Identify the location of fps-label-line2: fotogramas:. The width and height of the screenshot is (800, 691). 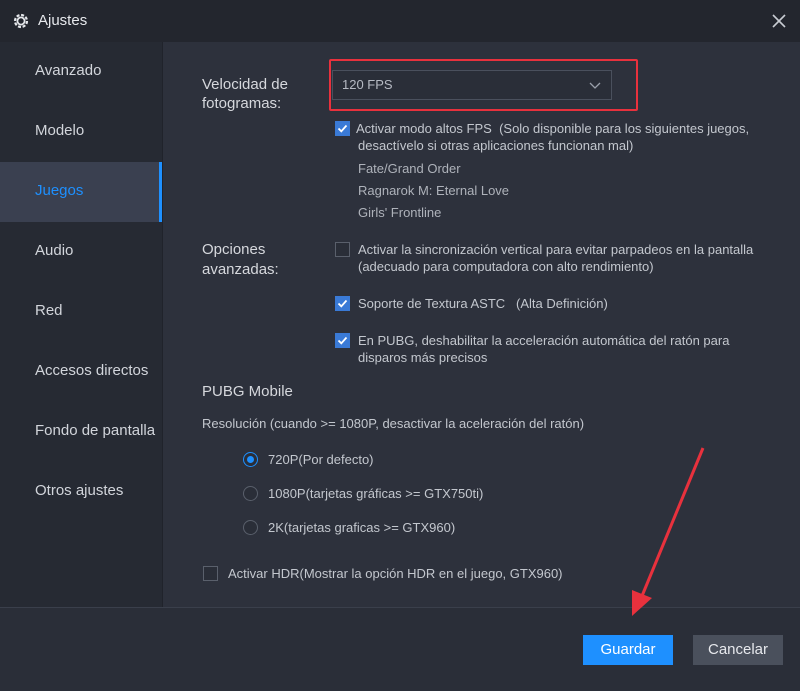
(242, 103).